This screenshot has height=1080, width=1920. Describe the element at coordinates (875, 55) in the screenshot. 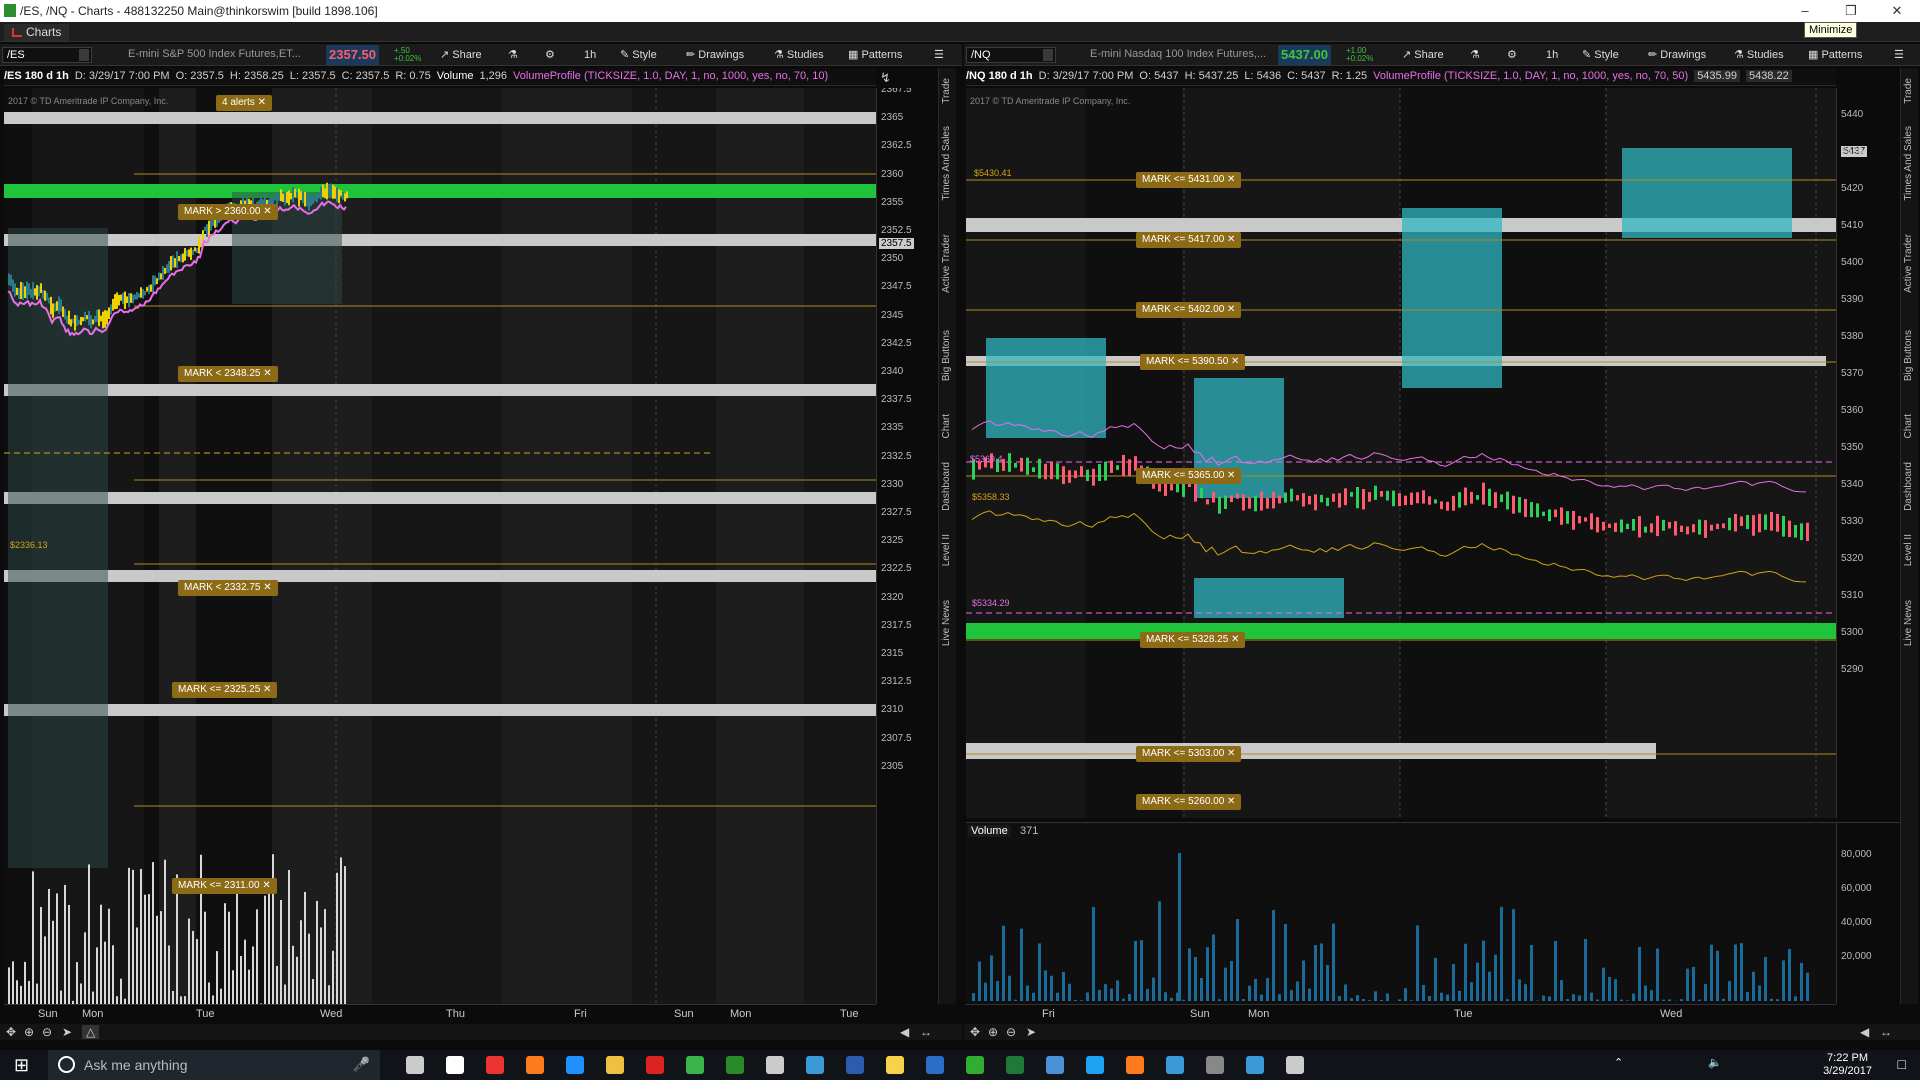

I see `left-patterns-button: ▦ Patterns` at that location.